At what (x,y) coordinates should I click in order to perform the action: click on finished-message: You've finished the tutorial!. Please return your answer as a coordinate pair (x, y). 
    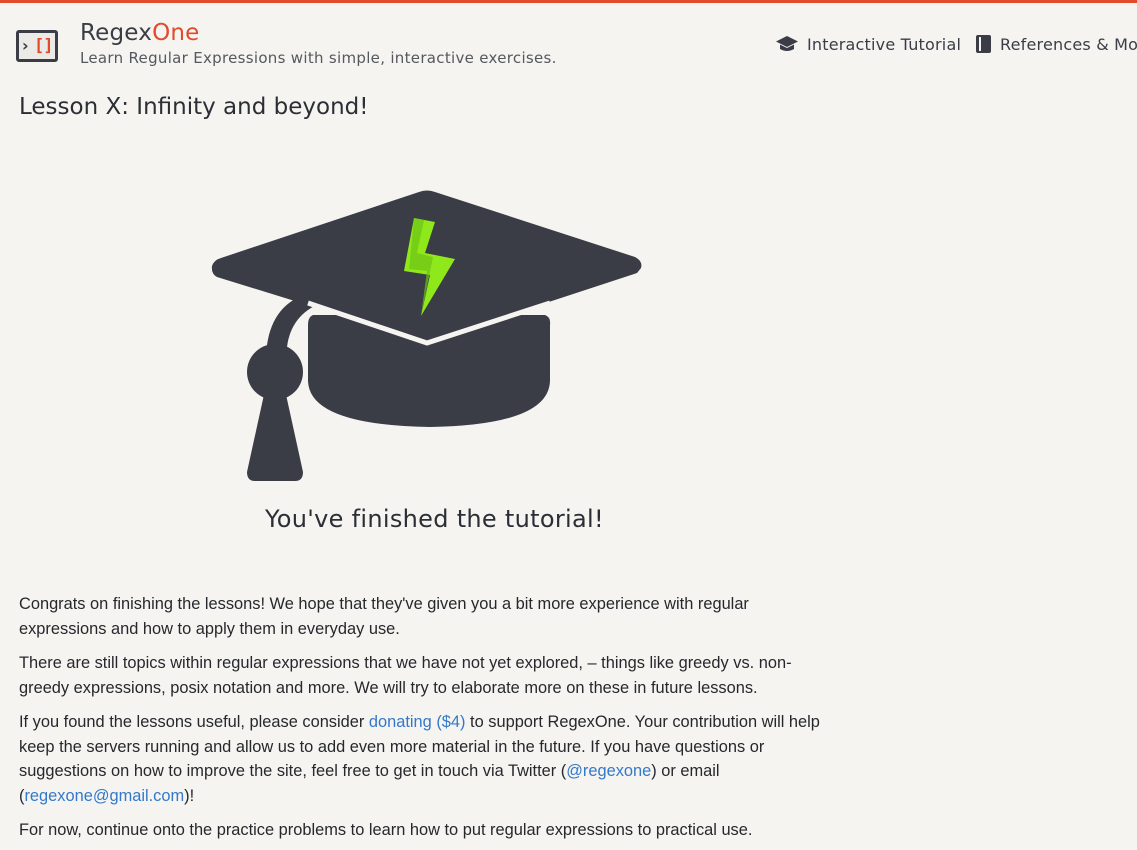
    Looking at the image, I should click on (434, 519).